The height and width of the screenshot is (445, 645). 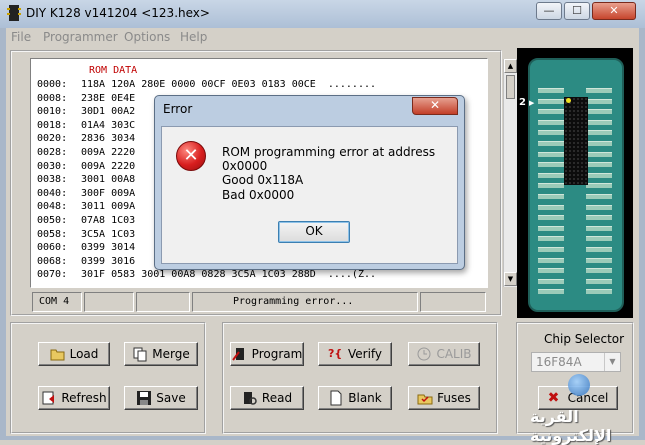 I want to click on window-title: DIY K128 v141204 <123.hex>, so click(x=118, y=13).